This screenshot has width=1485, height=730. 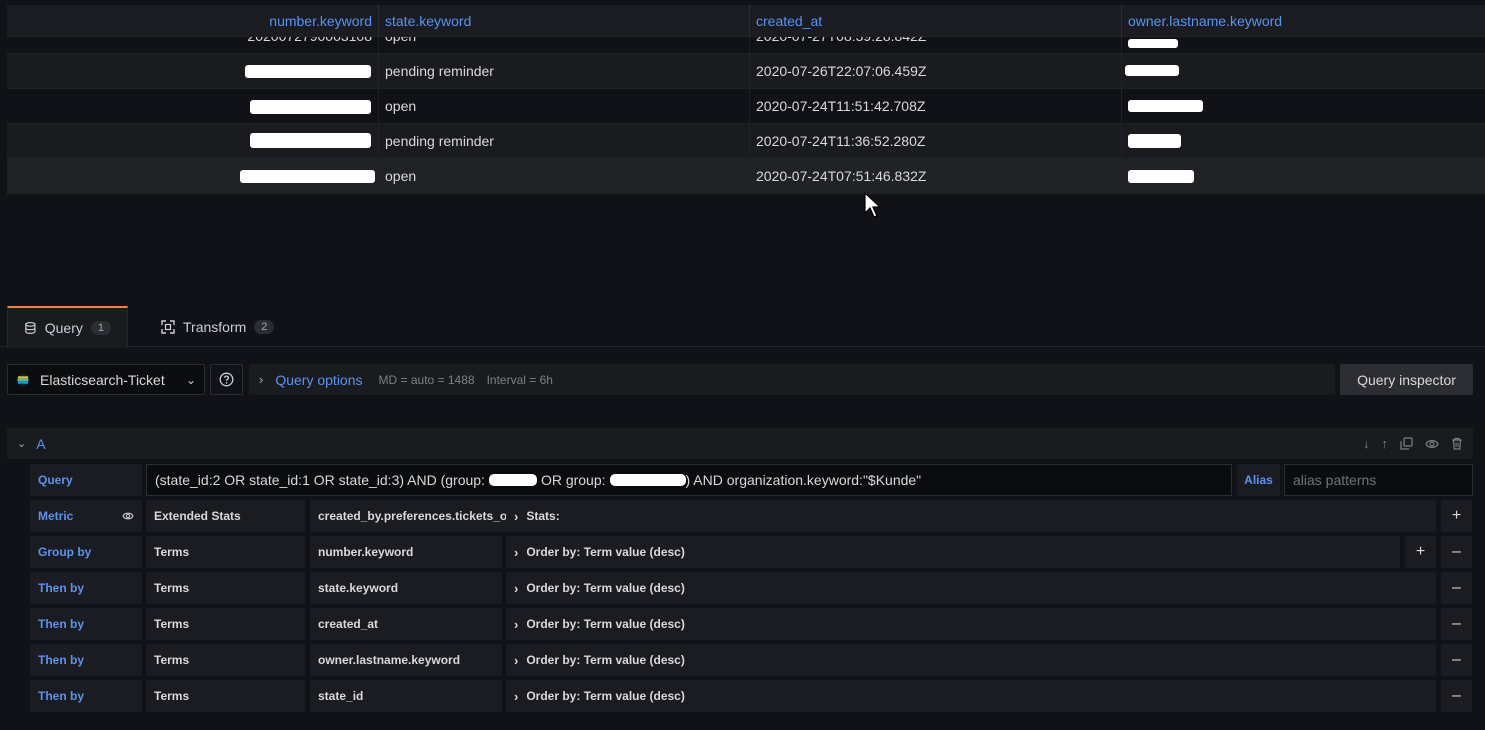 I want to click on metric-options-toggle: › Stats:, so click(x=971, y=516).